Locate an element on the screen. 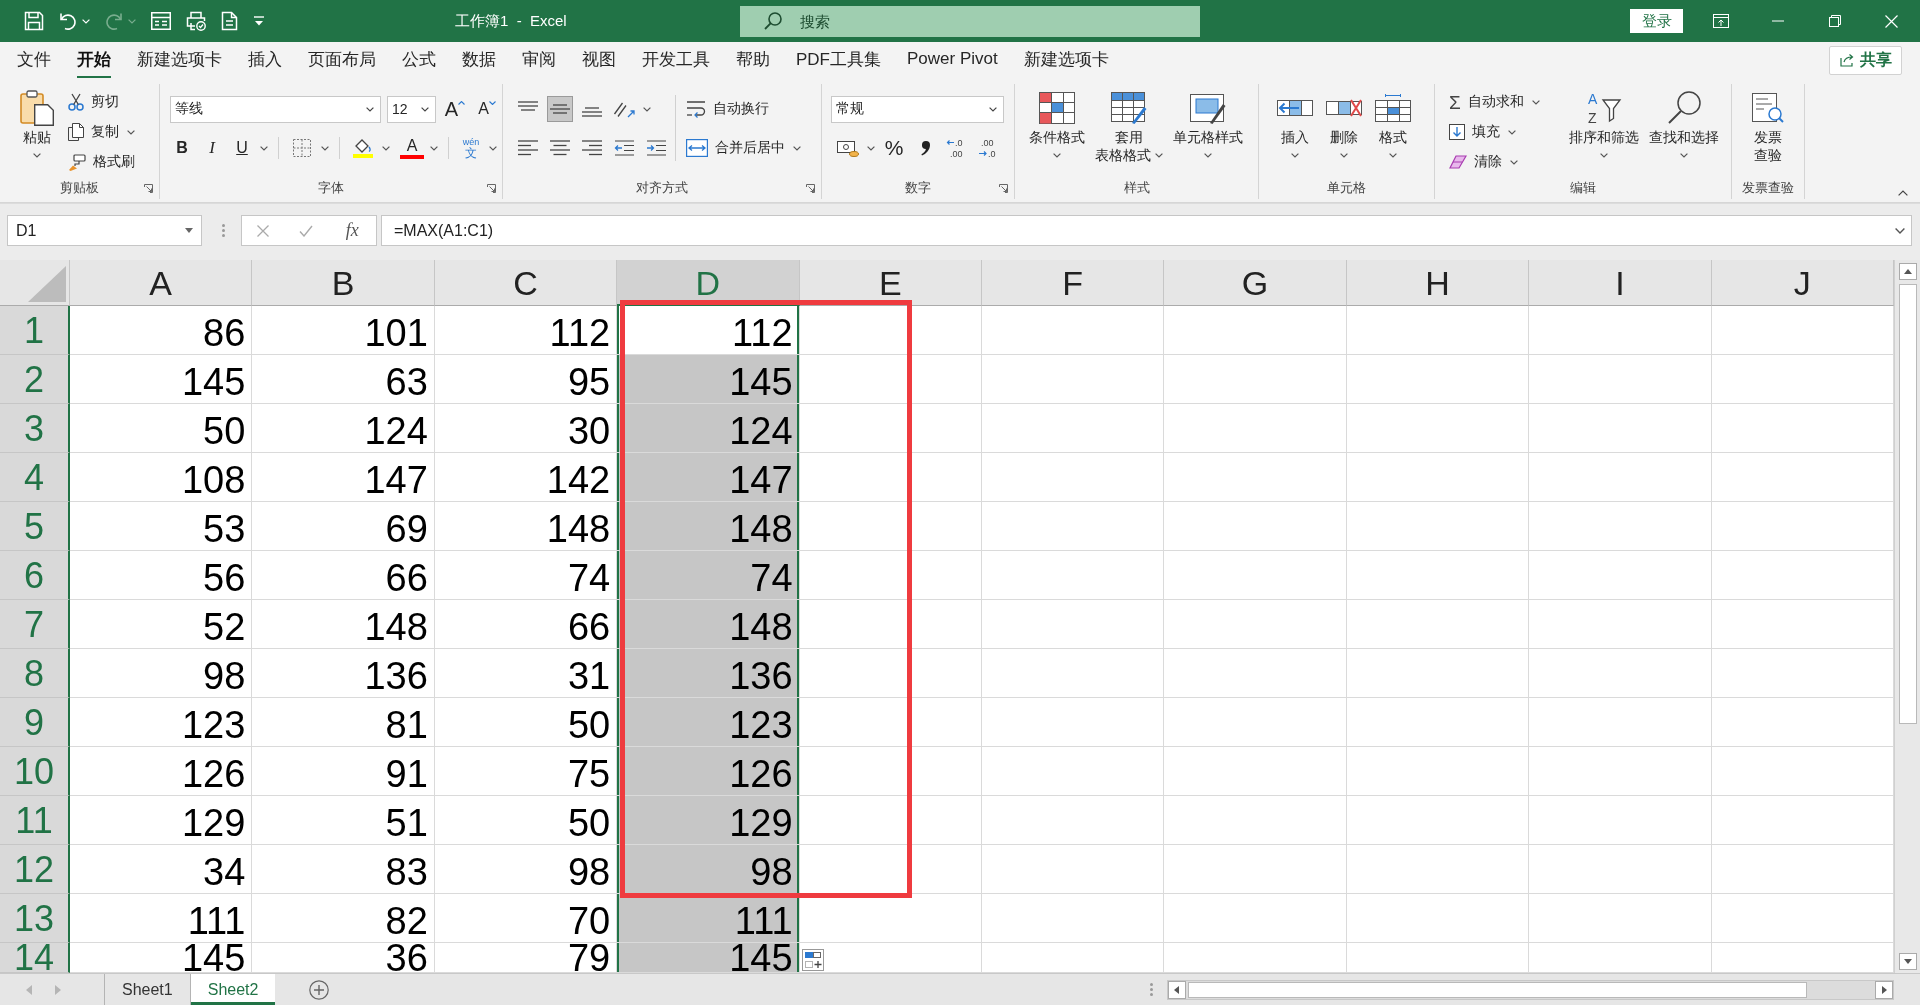 The width and height of the screenshot is (1920, 1005). scroll-up-icon is located at coordinates (1907, 271).